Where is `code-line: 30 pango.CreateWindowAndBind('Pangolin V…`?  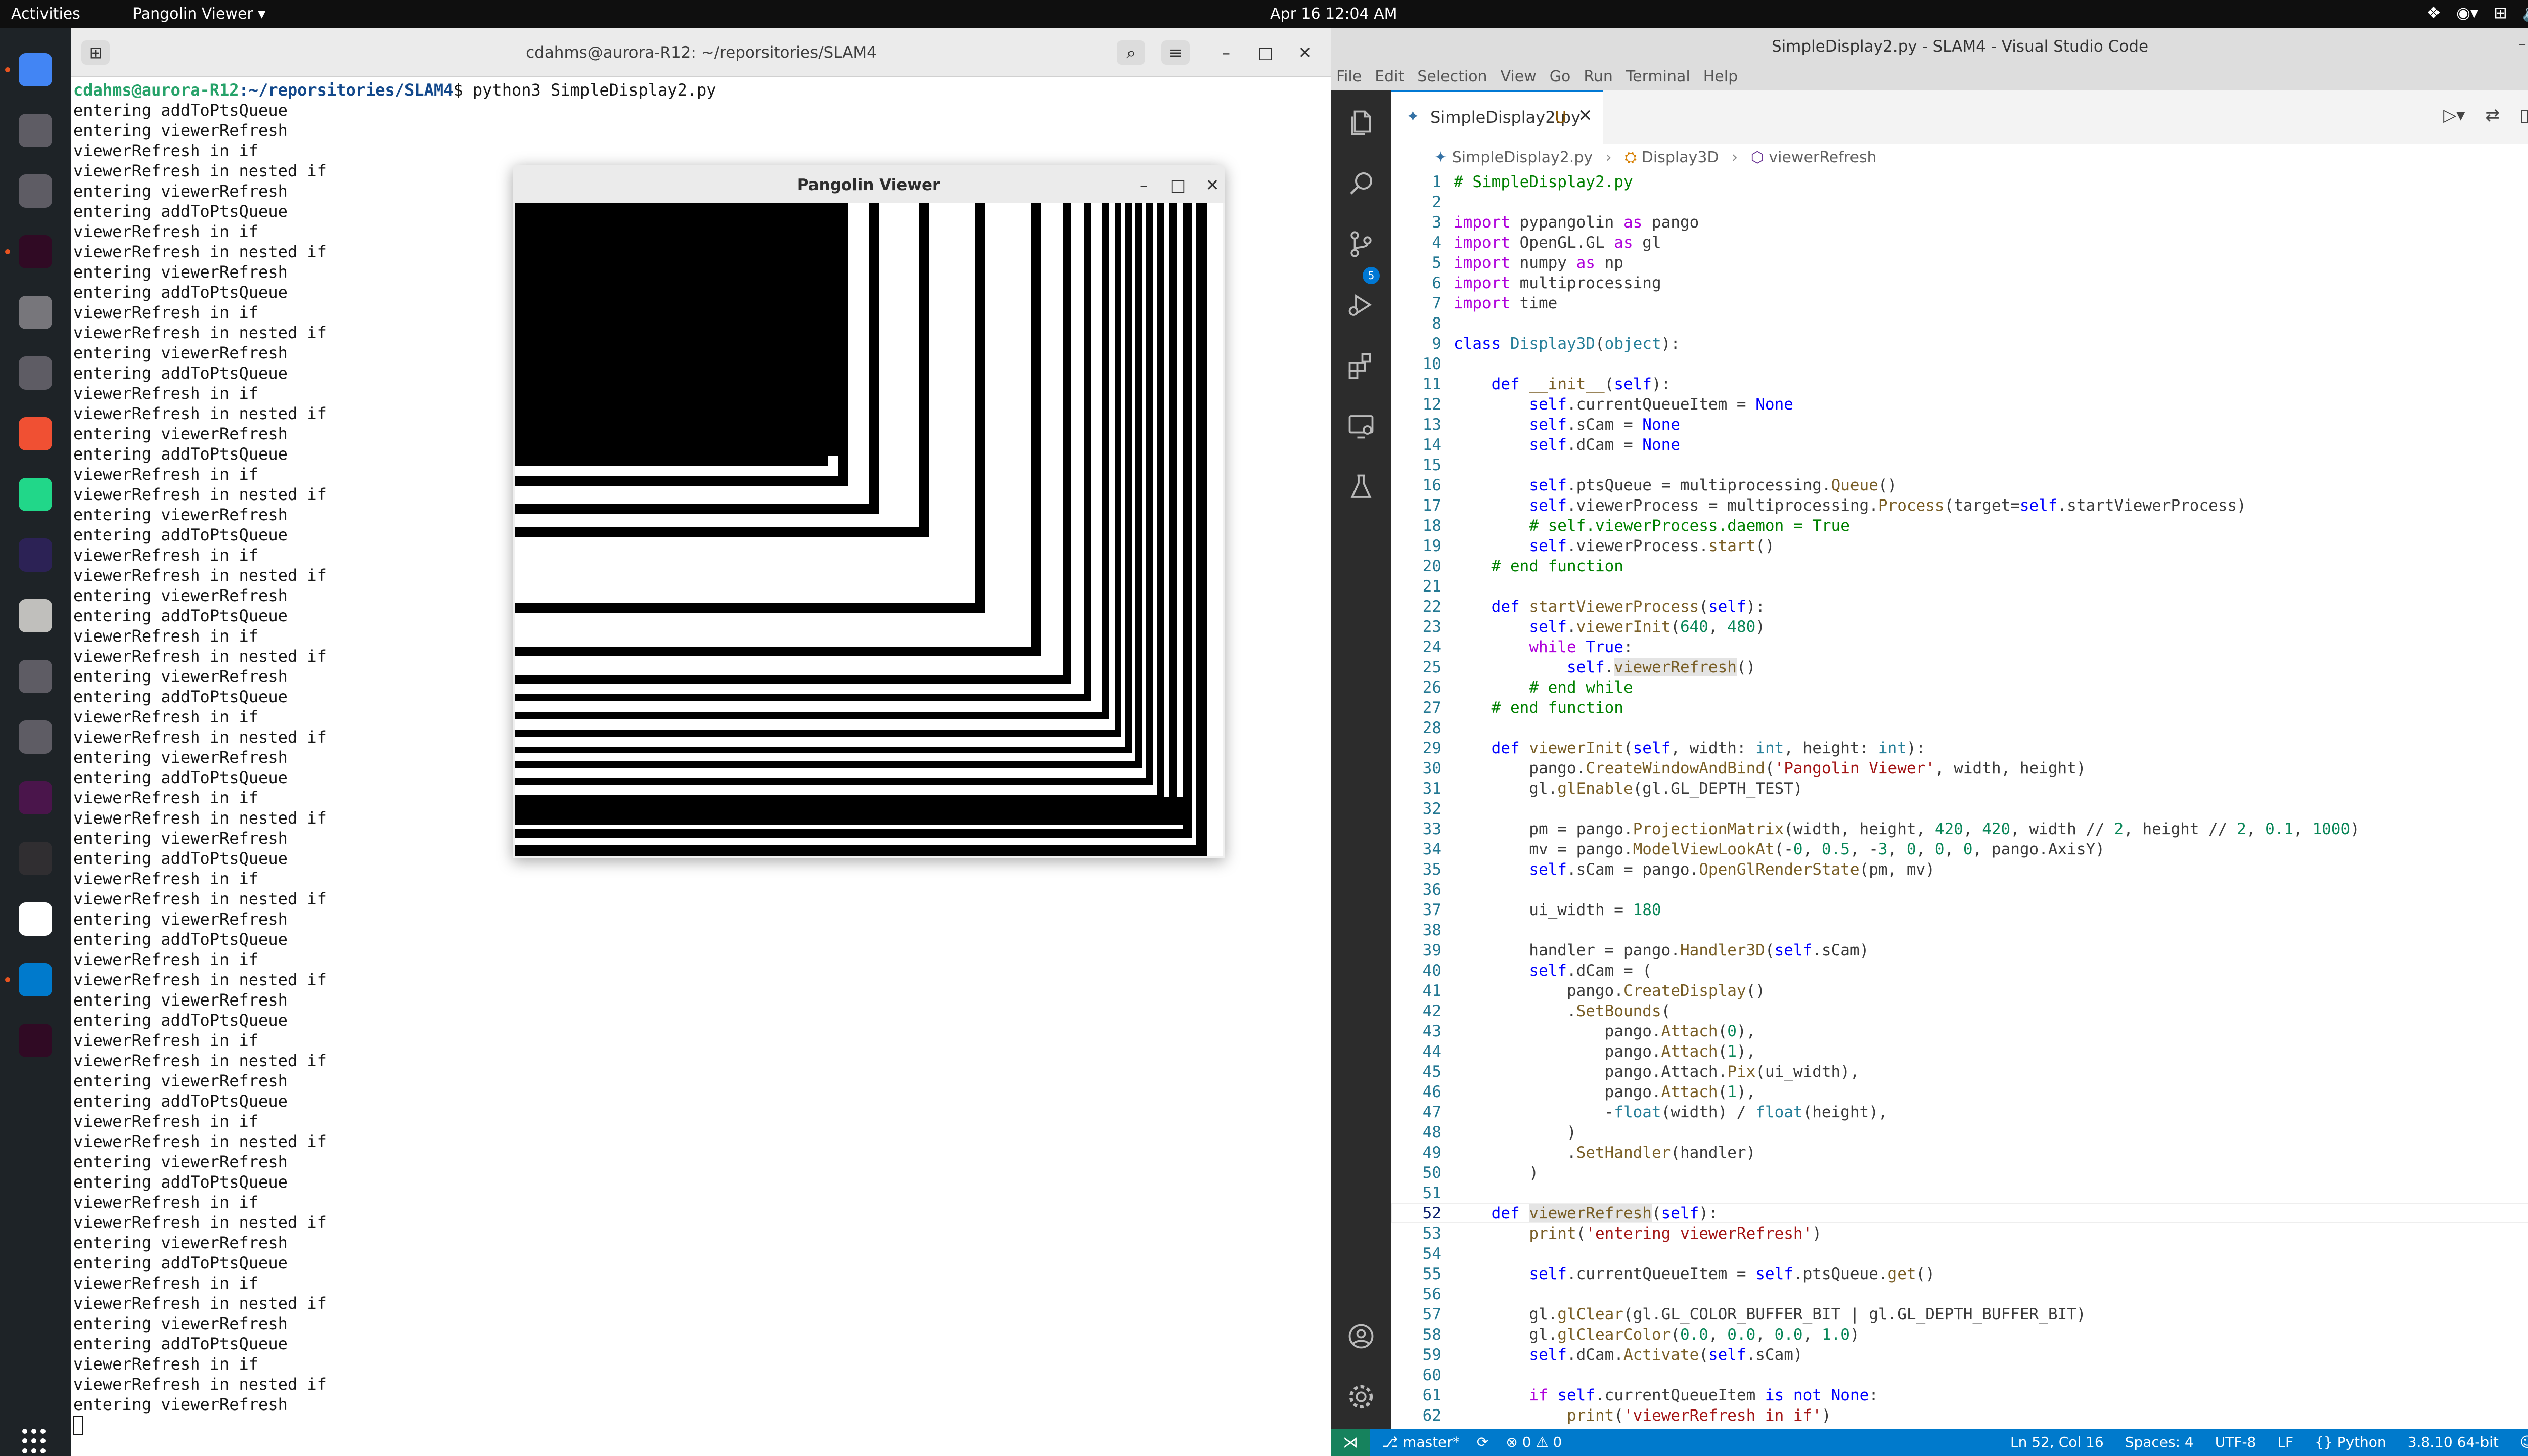 code-line: 30 pango.CreateWindowAndBind('Pangolin V… is located at coordinates (1960, 768).